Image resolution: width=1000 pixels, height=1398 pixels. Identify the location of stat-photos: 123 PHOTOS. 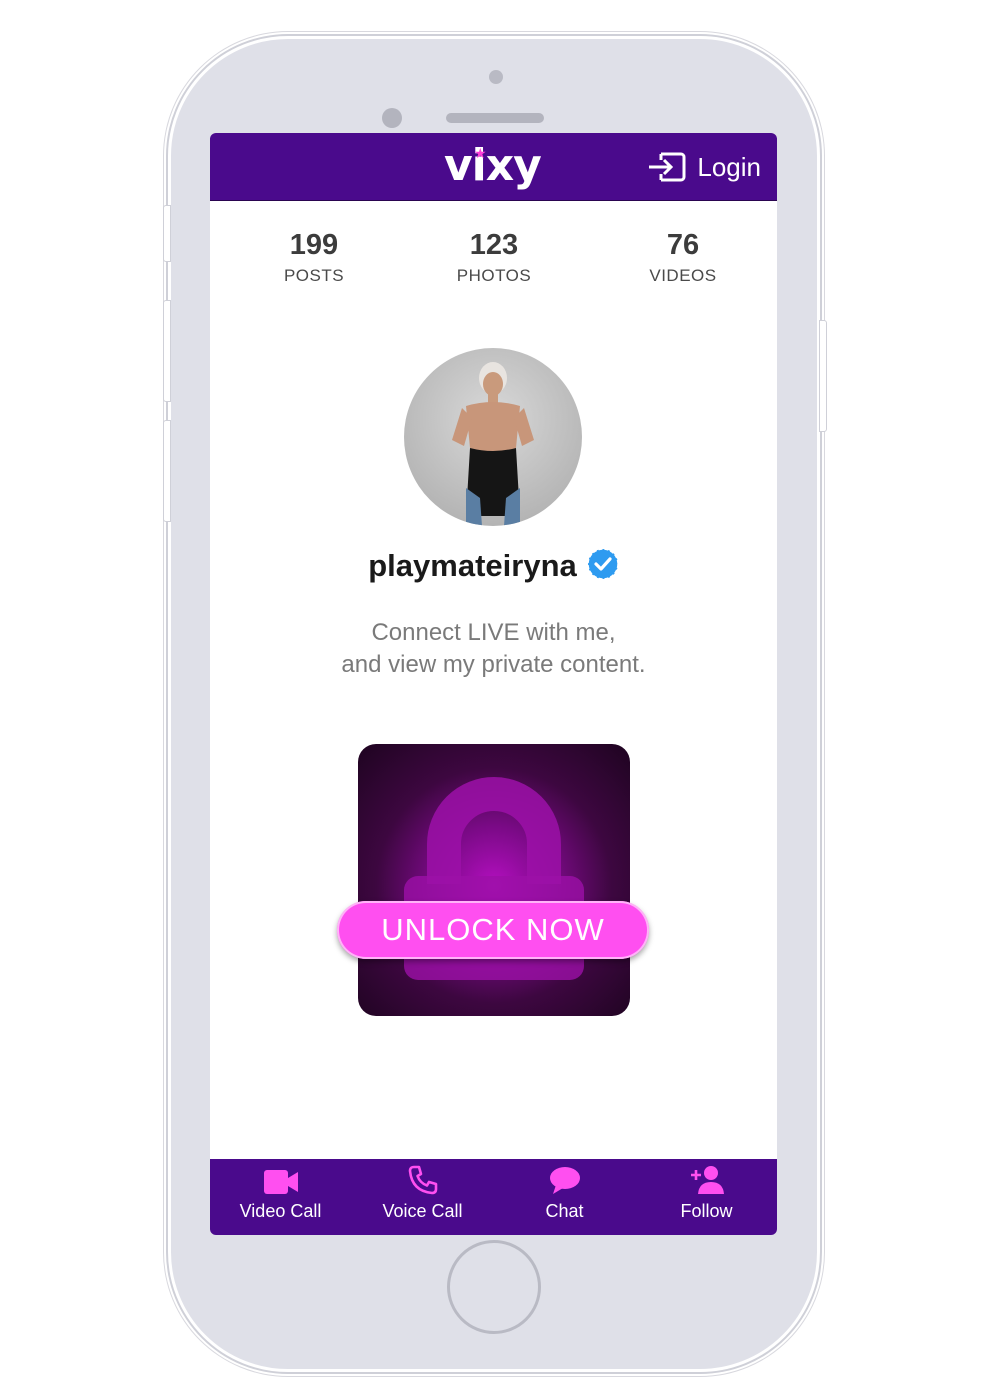
(494, 257).